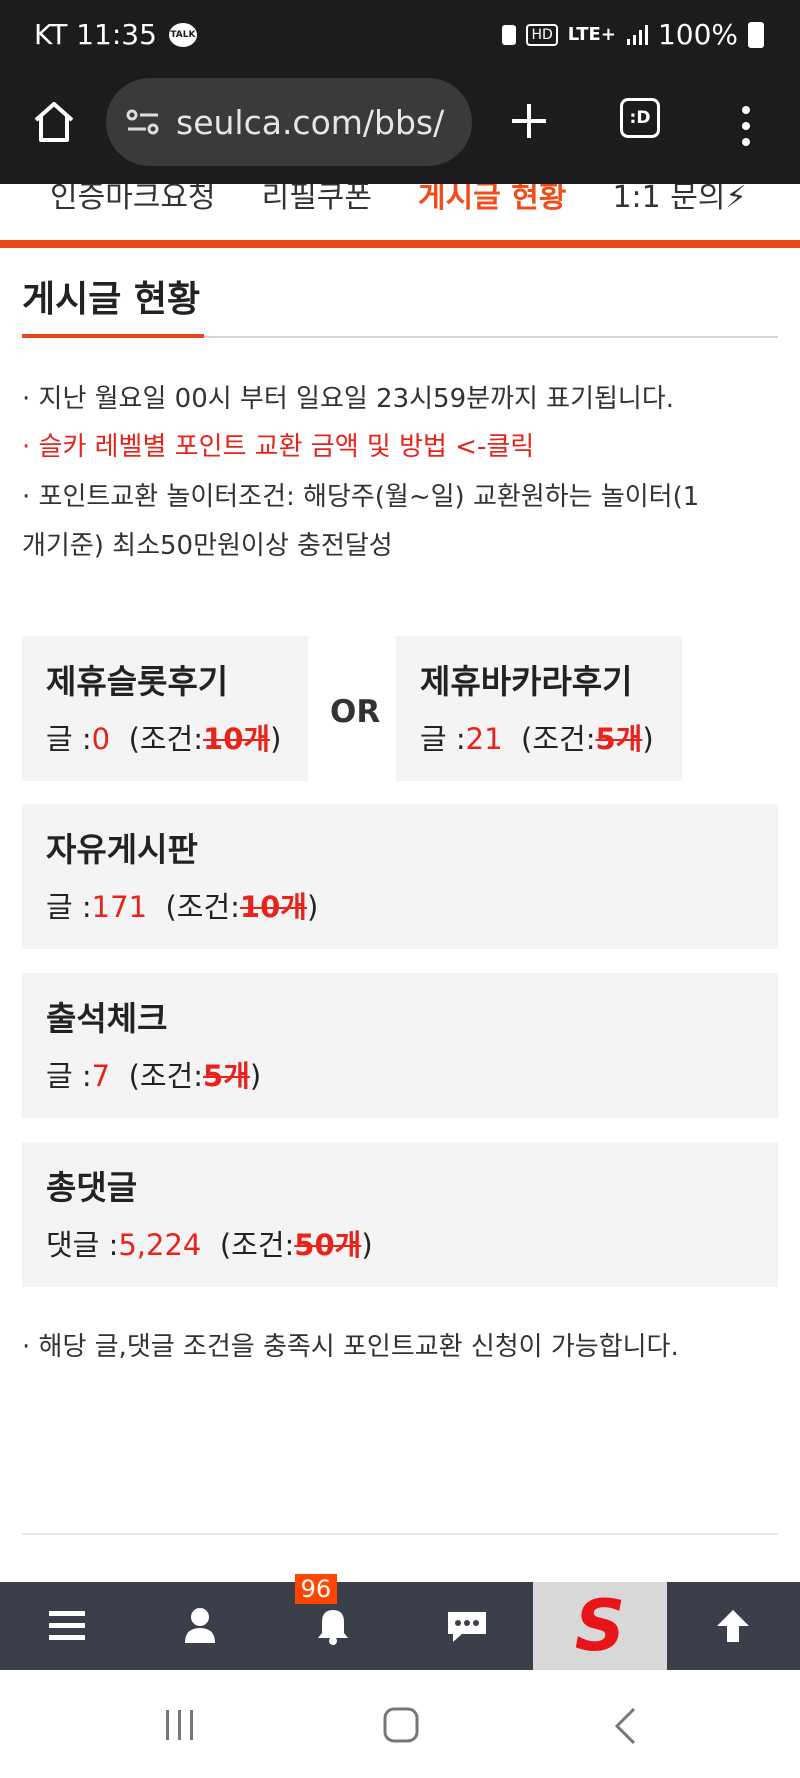 The image size is (800, 1778). Describe the element at coordinates (529, 121) in the screenshot. I see `new-tab-icon` at that location.